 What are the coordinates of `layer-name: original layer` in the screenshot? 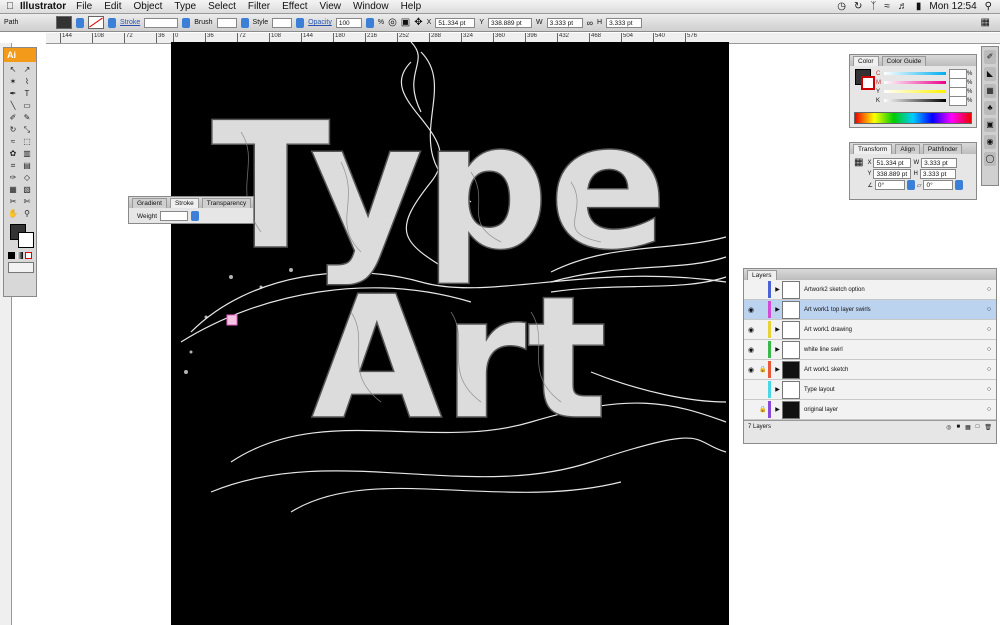 It's located at (893, 410).